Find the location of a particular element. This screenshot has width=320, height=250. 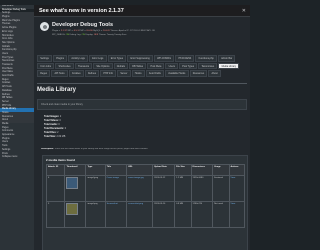

tab: Globals is located at coordinates (121, 65).